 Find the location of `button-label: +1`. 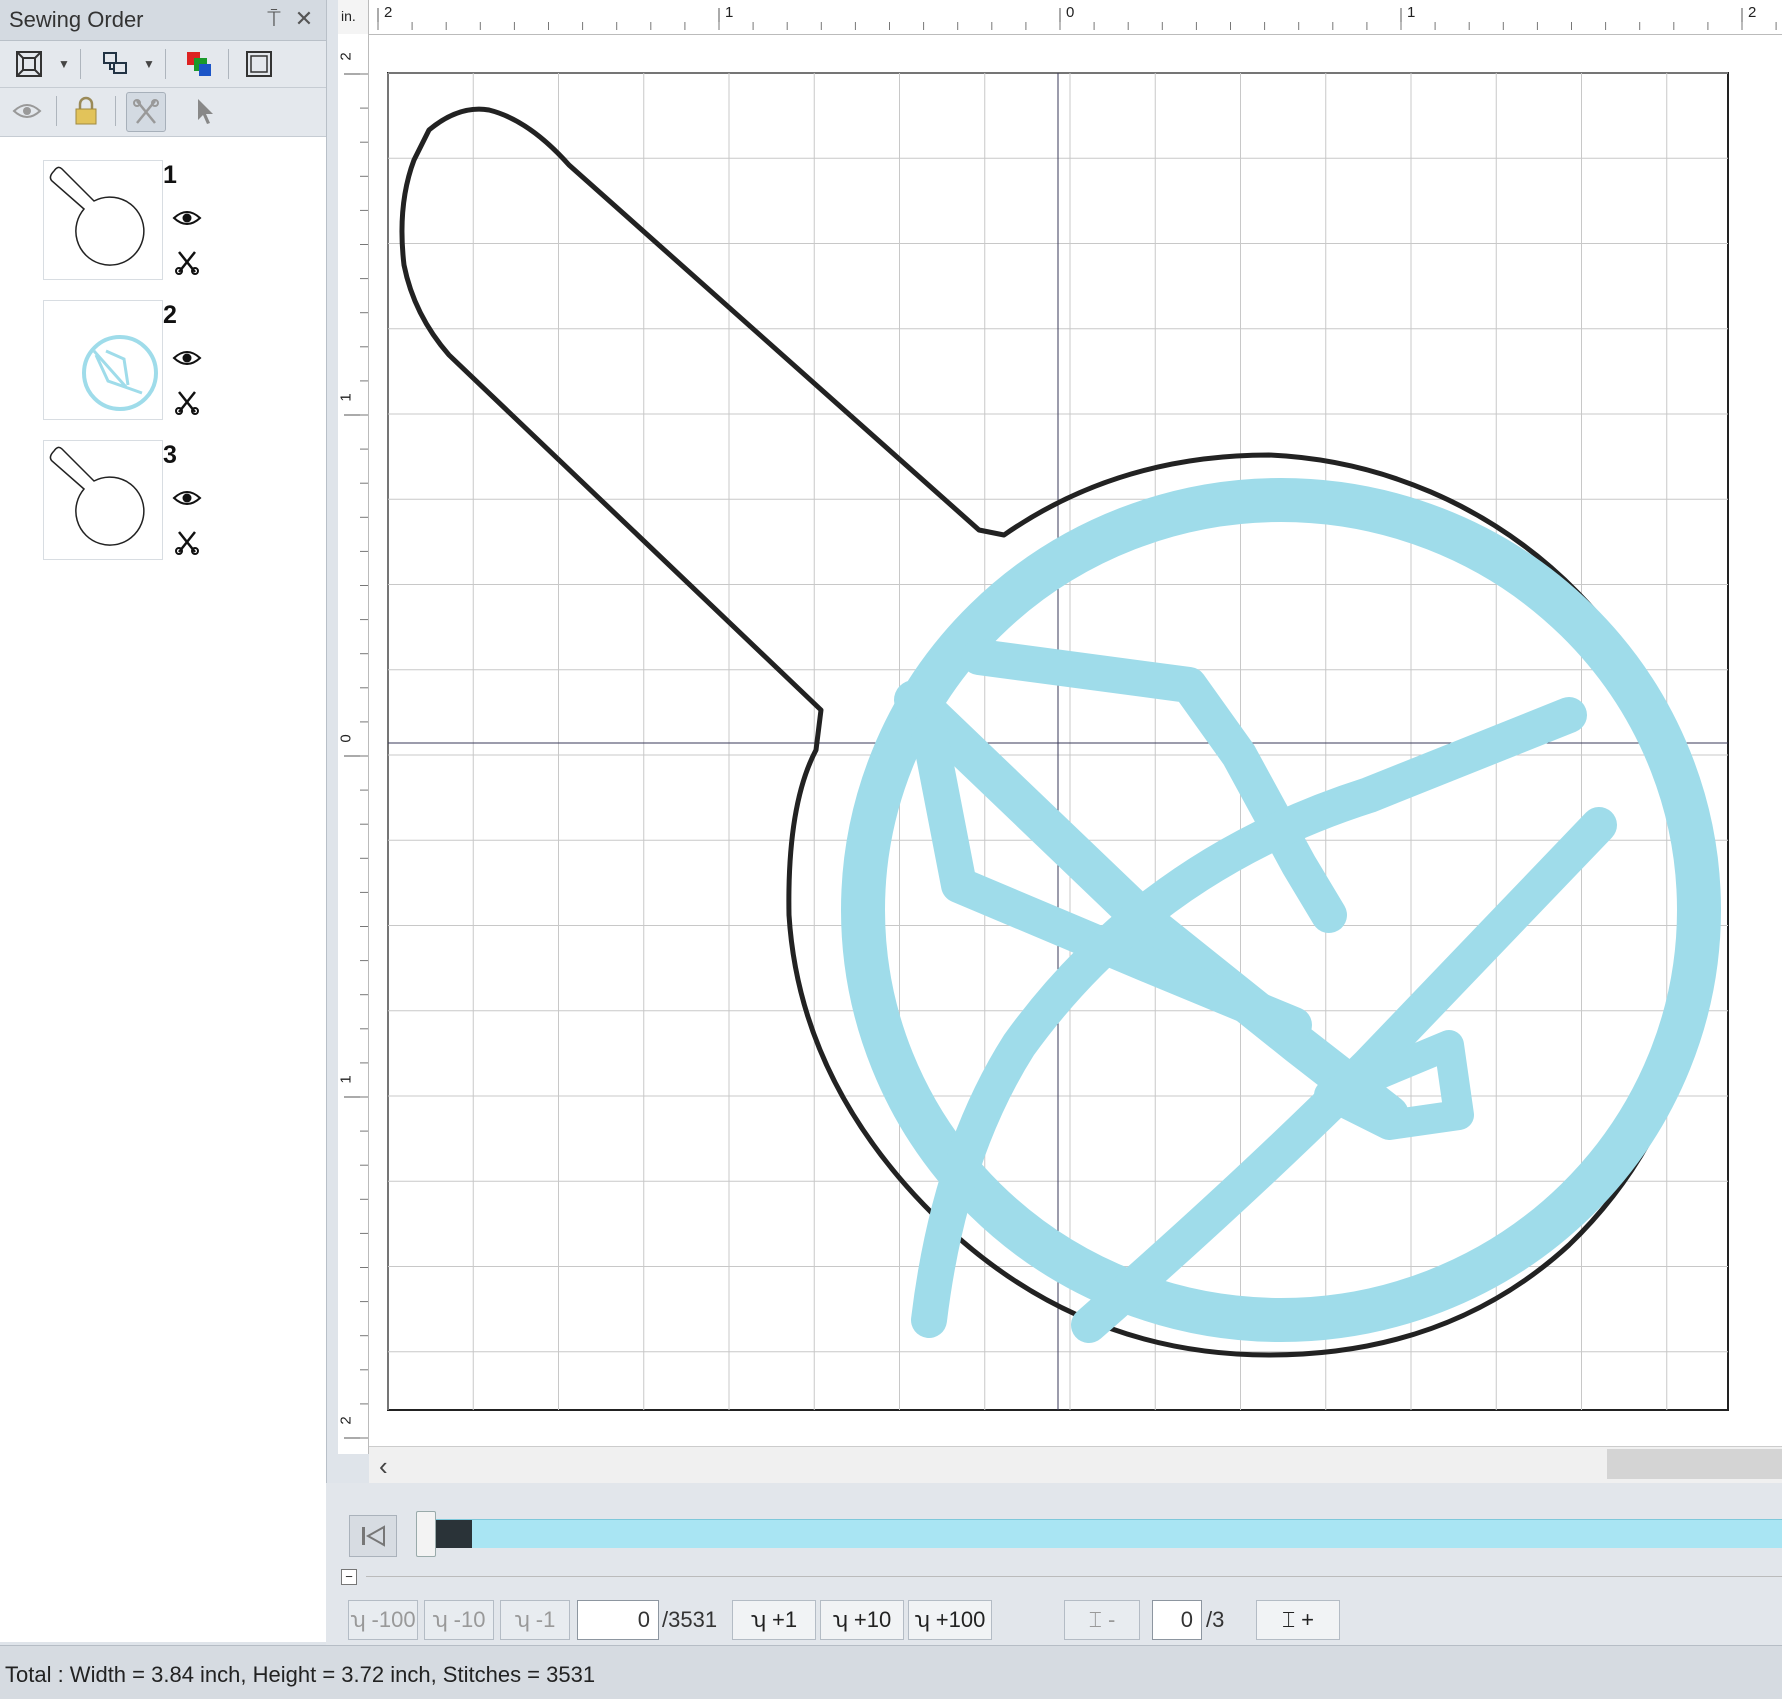

button-label: +1 is located at coordinates (785, 1619).